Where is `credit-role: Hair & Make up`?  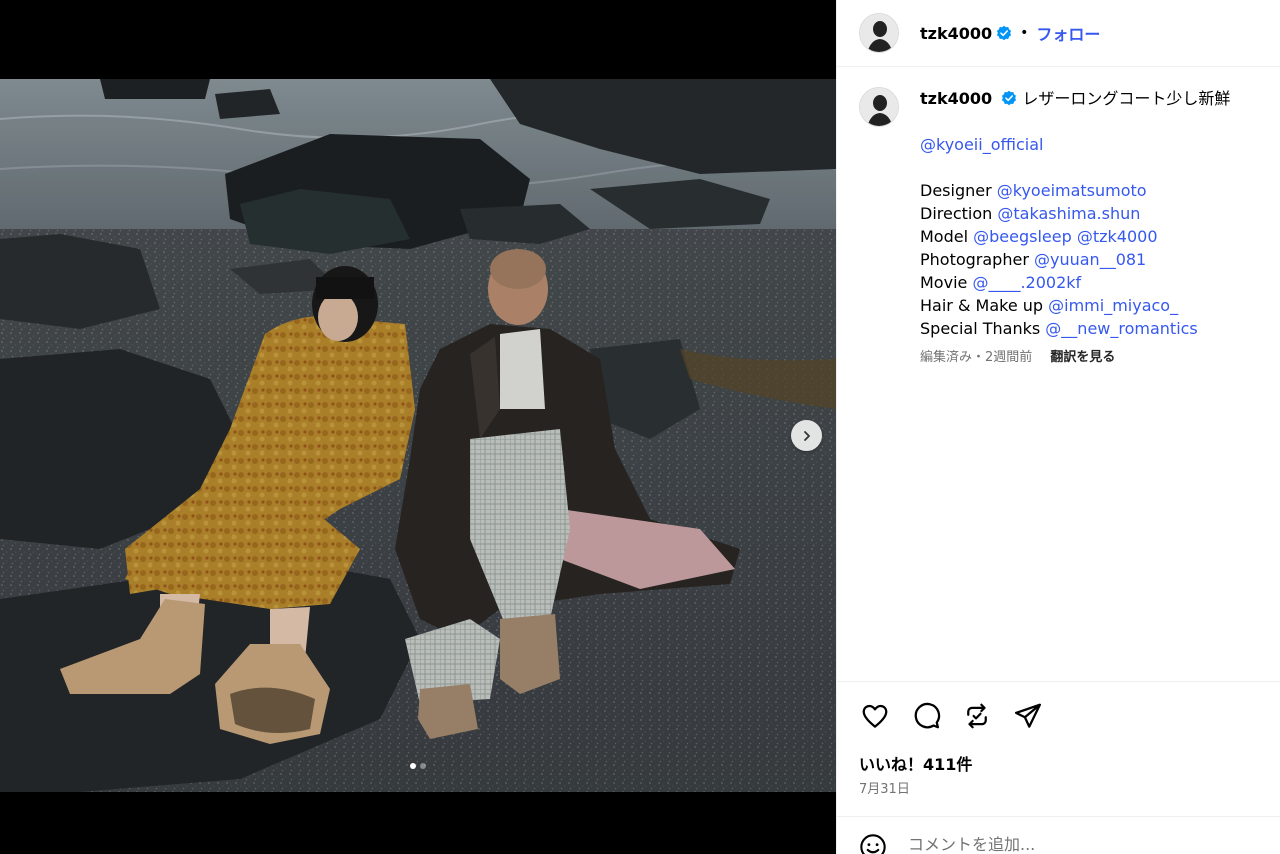 credit-role: Hair & Make up is located at coordinates (982, 305).